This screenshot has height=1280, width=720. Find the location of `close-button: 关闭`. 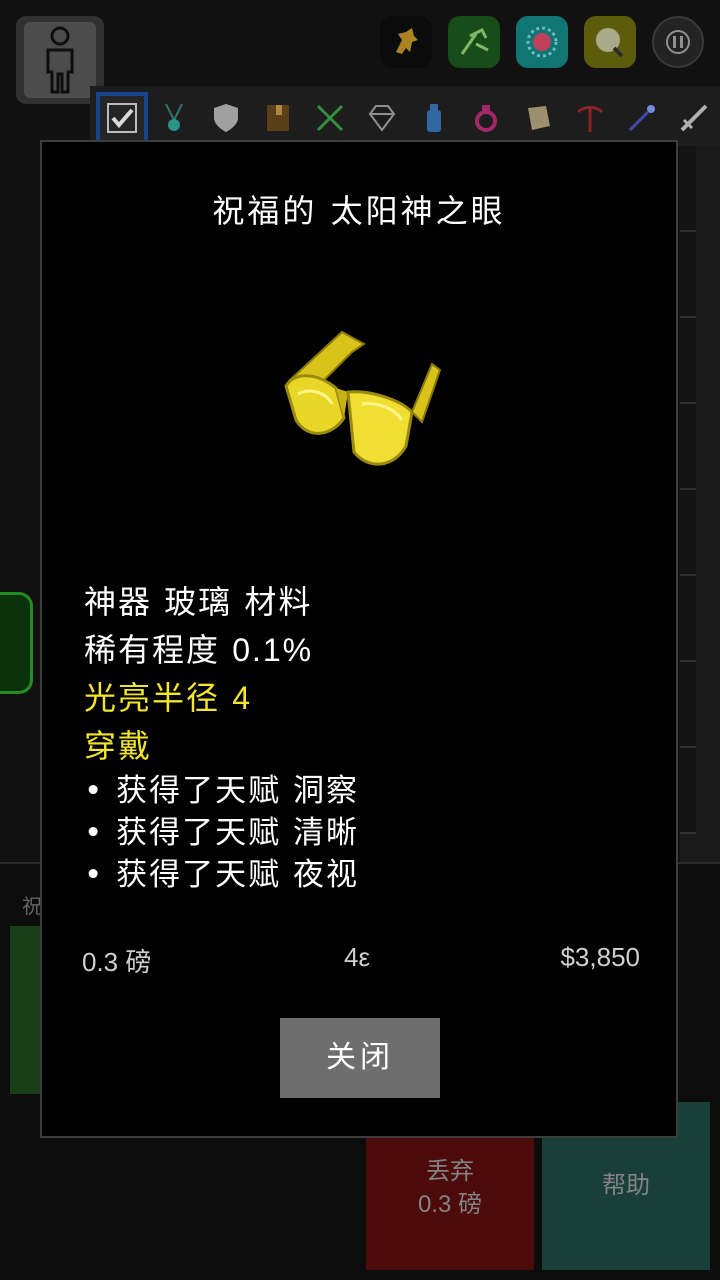

close-button: 关闭 is located at coordinates (360, 1058).